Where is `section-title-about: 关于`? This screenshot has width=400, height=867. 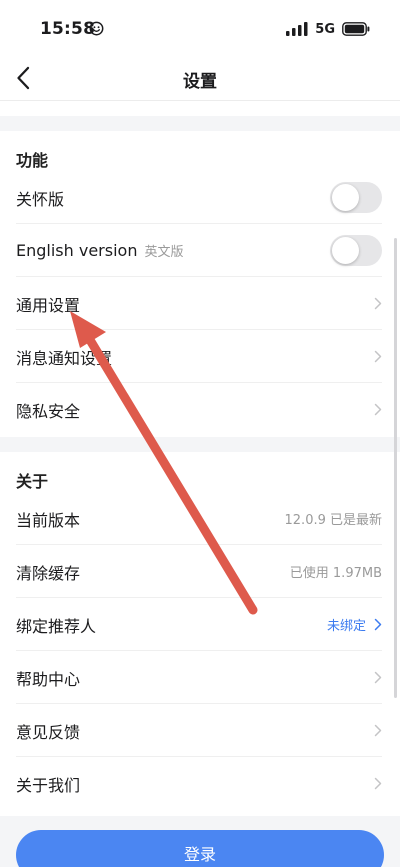
section-title-about: 关于 is located at coordinates (32, 481).